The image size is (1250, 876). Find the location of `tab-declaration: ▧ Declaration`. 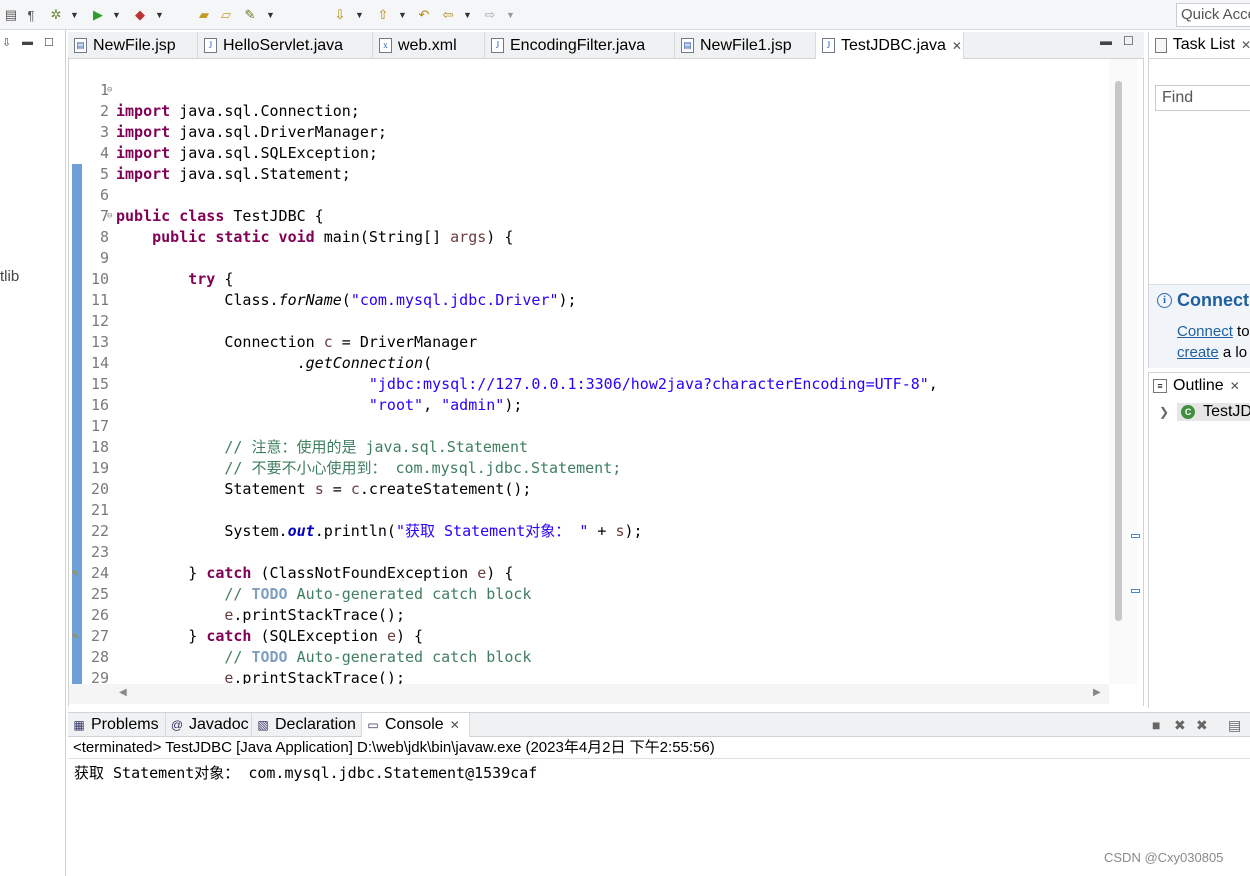

tab-declaration: ▧ Declaration is located at coordinates (307, 725).